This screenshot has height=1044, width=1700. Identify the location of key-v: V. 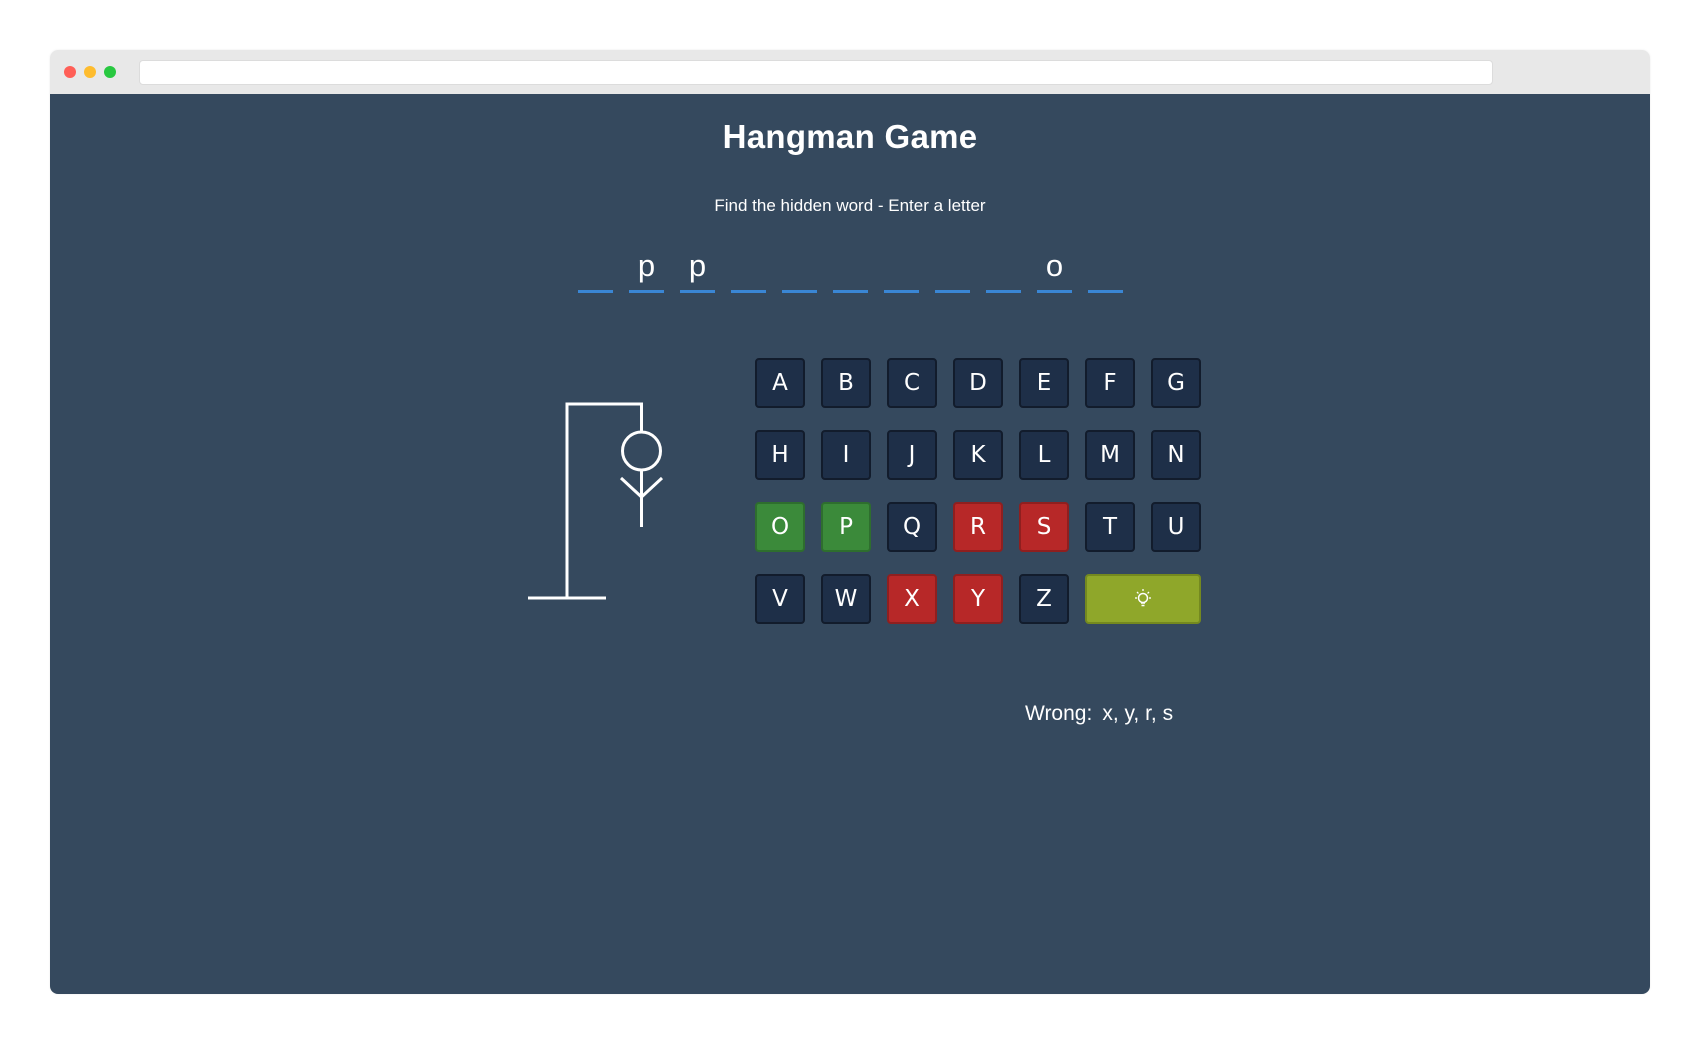
(780, 599).